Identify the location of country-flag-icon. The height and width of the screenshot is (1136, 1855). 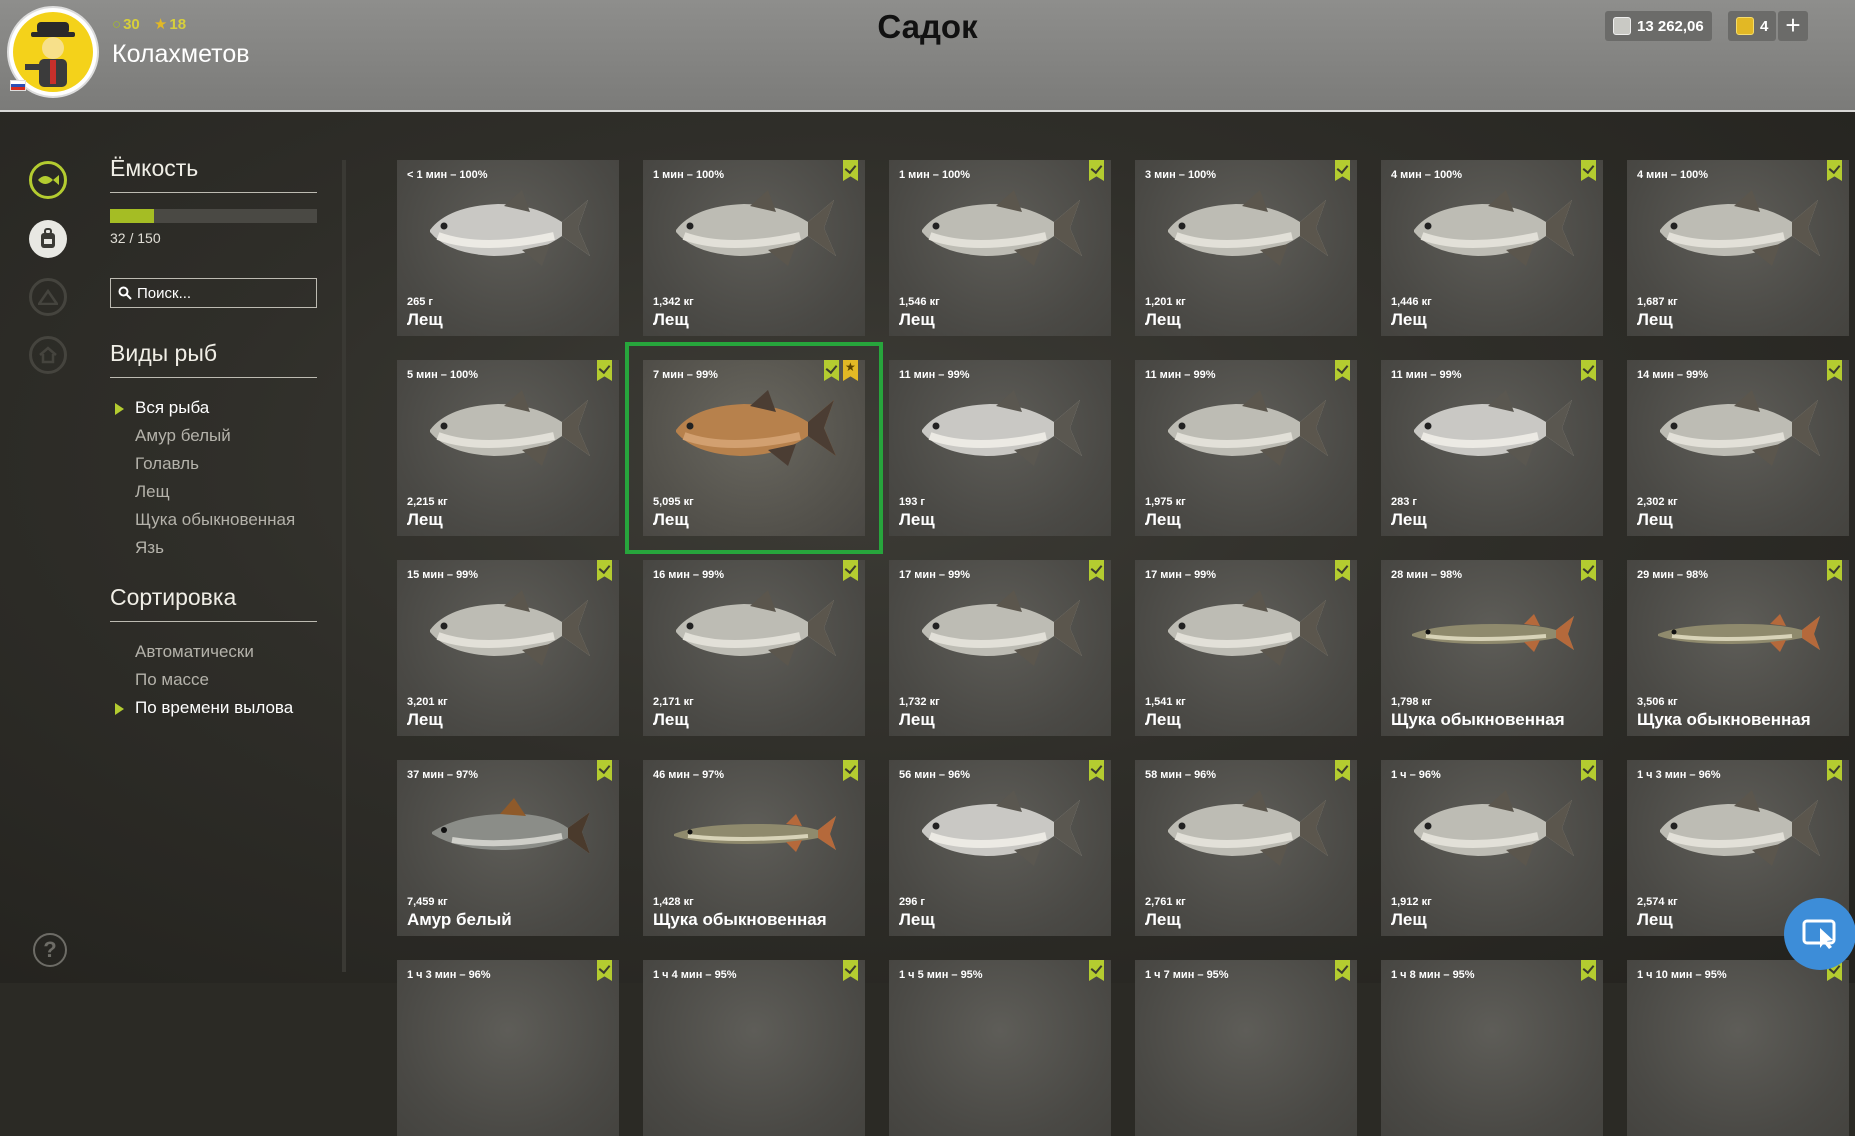
(18, 85).